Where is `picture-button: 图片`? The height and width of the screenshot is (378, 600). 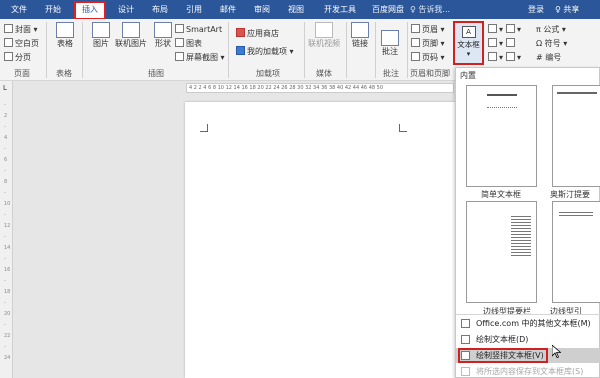 picture-button: 图片 is located at coordinates (101, 35).